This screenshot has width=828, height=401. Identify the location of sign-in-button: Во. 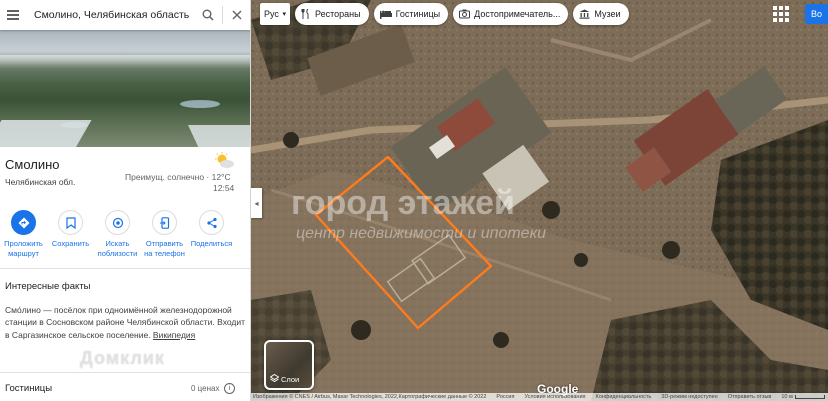
(816, 14).